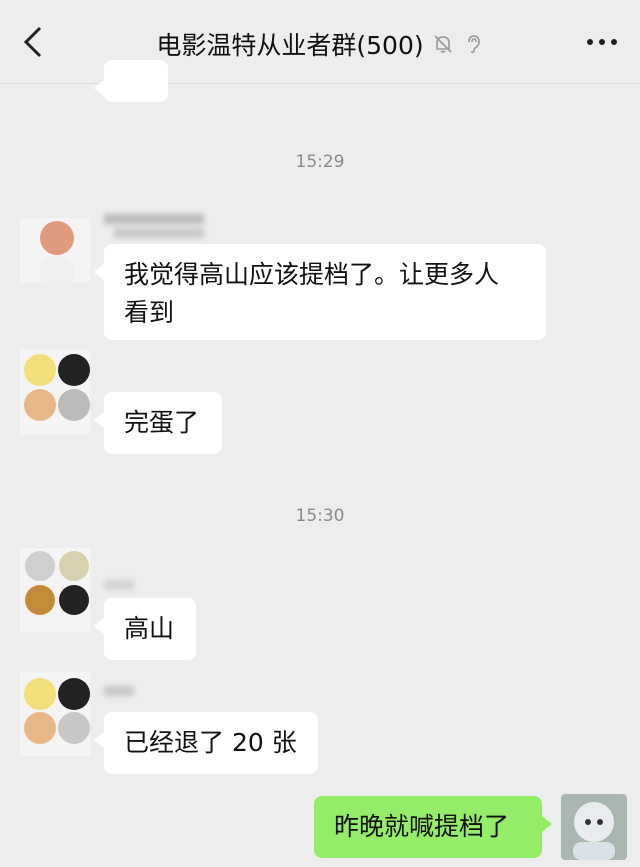 This screenshot has width=640, height=867. I want to click on more-dots-icon, so click(602, 42).